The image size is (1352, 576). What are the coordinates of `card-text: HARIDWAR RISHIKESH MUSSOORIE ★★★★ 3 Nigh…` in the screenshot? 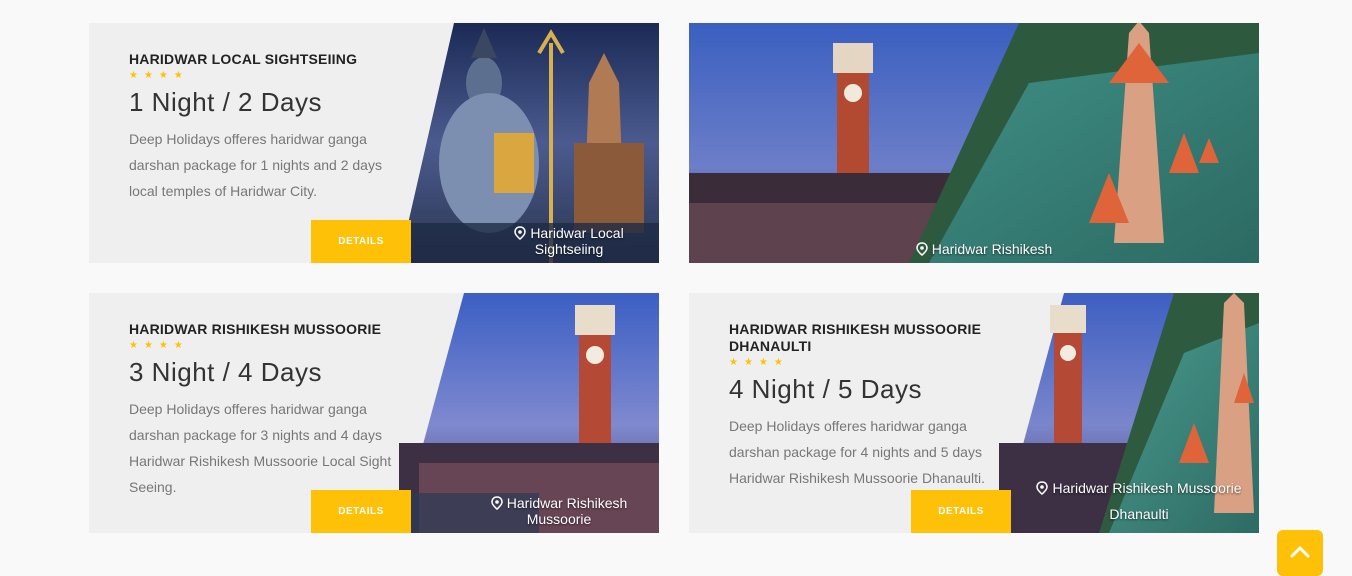 It's located at (264, 410).